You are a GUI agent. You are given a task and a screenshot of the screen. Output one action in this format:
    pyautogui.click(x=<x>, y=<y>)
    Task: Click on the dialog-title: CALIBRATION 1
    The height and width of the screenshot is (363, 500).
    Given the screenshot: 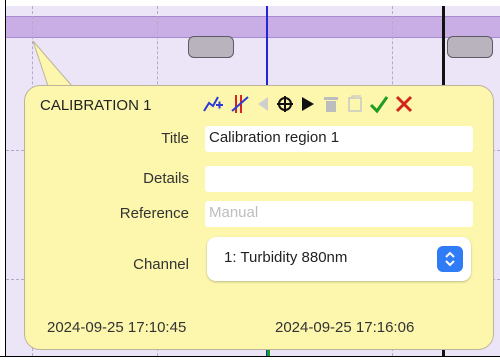 What is the action you would take?
    pyautogui.click(x=96, y=105)
    